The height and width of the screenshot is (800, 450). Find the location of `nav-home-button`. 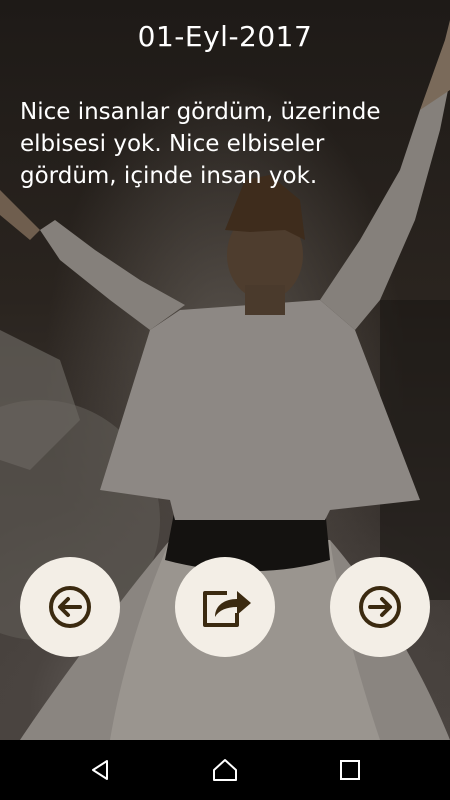

nav-home-button is located at coordinates (225, 770).